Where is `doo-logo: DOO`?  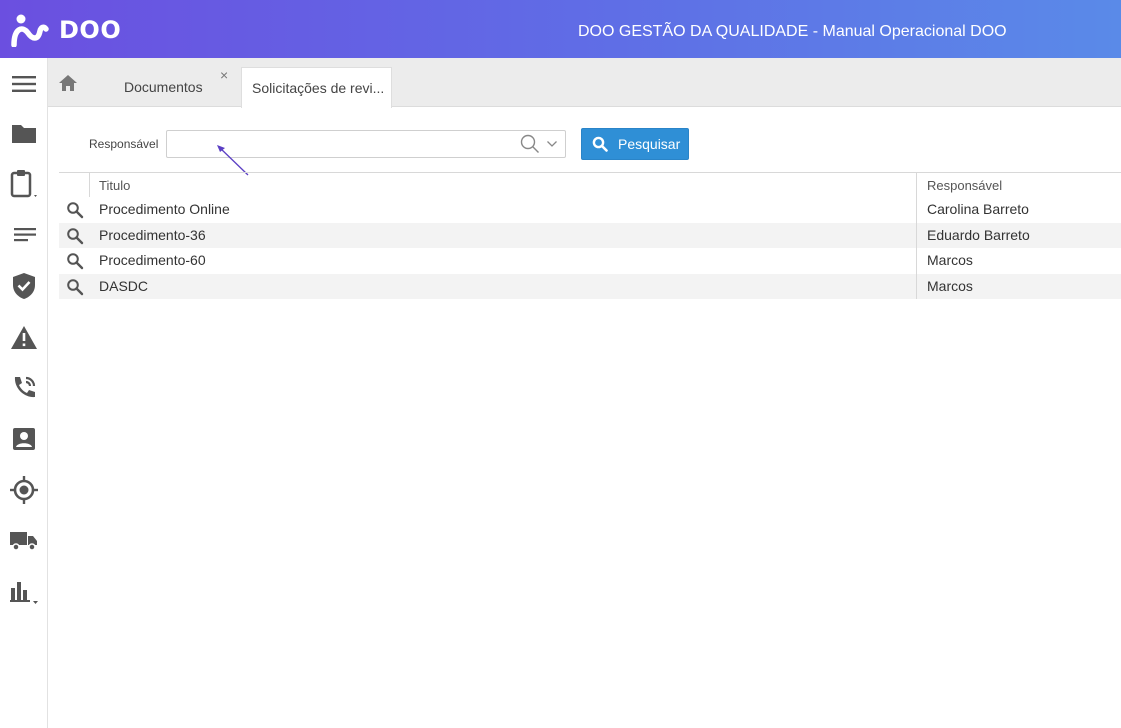 doo-logo: DOO is located at coordinates (65, 30).